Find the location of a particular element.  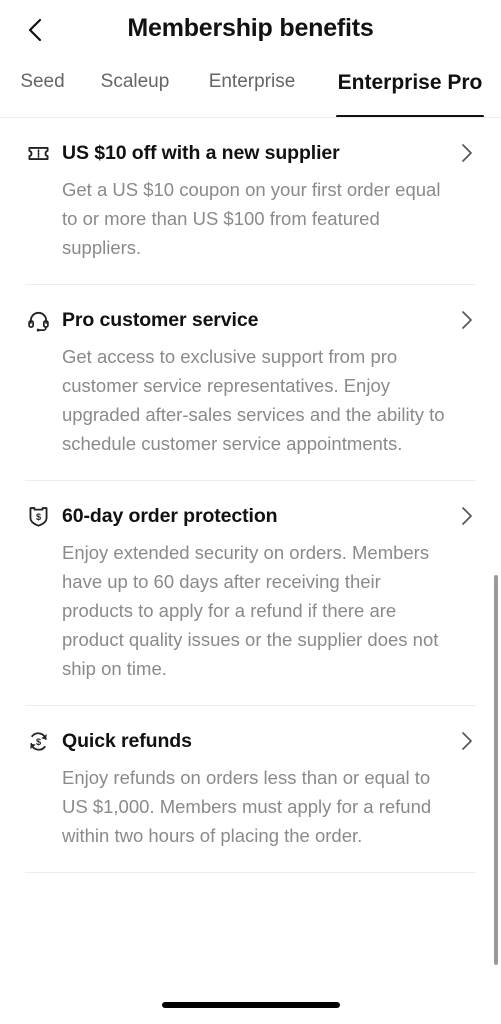

tab-label: Enterprise is located at coordinates (252, 81).